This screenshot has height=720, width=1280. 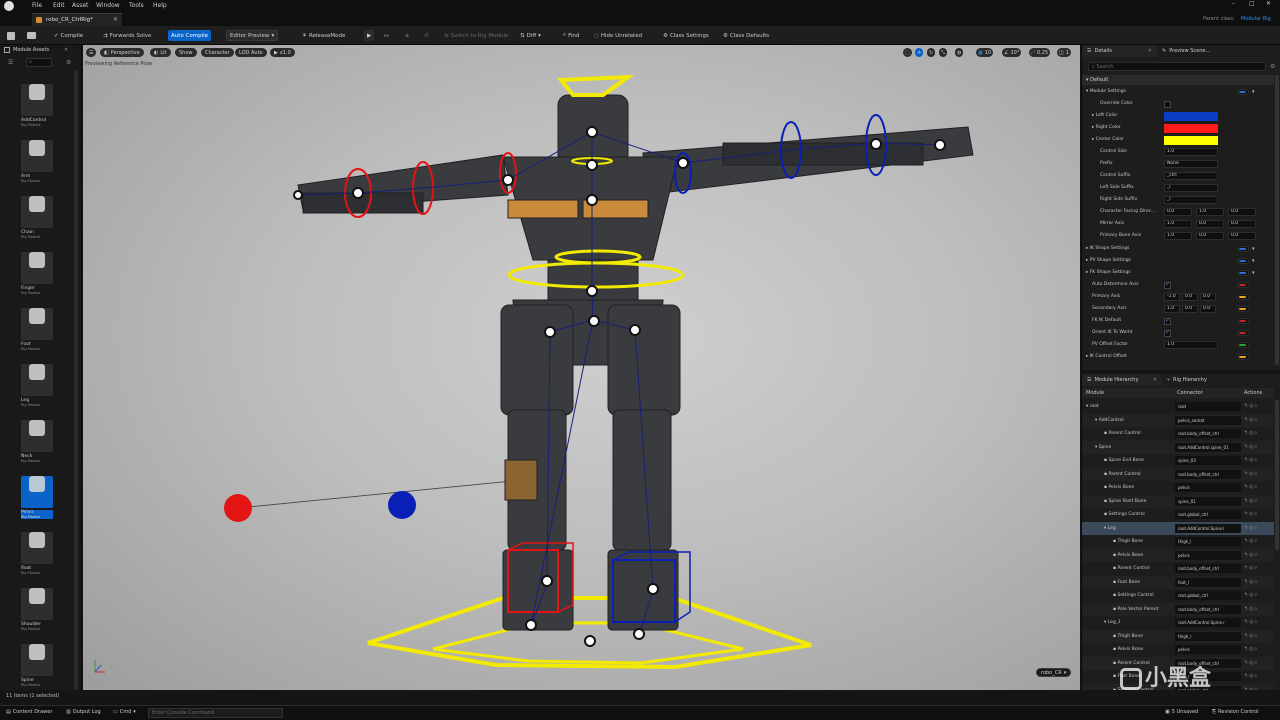 What do you see at coordinates (1119, 51) in the screenshot?
I see `details-tab: ☰ Details ✕` at bounding box center [1119, 51].